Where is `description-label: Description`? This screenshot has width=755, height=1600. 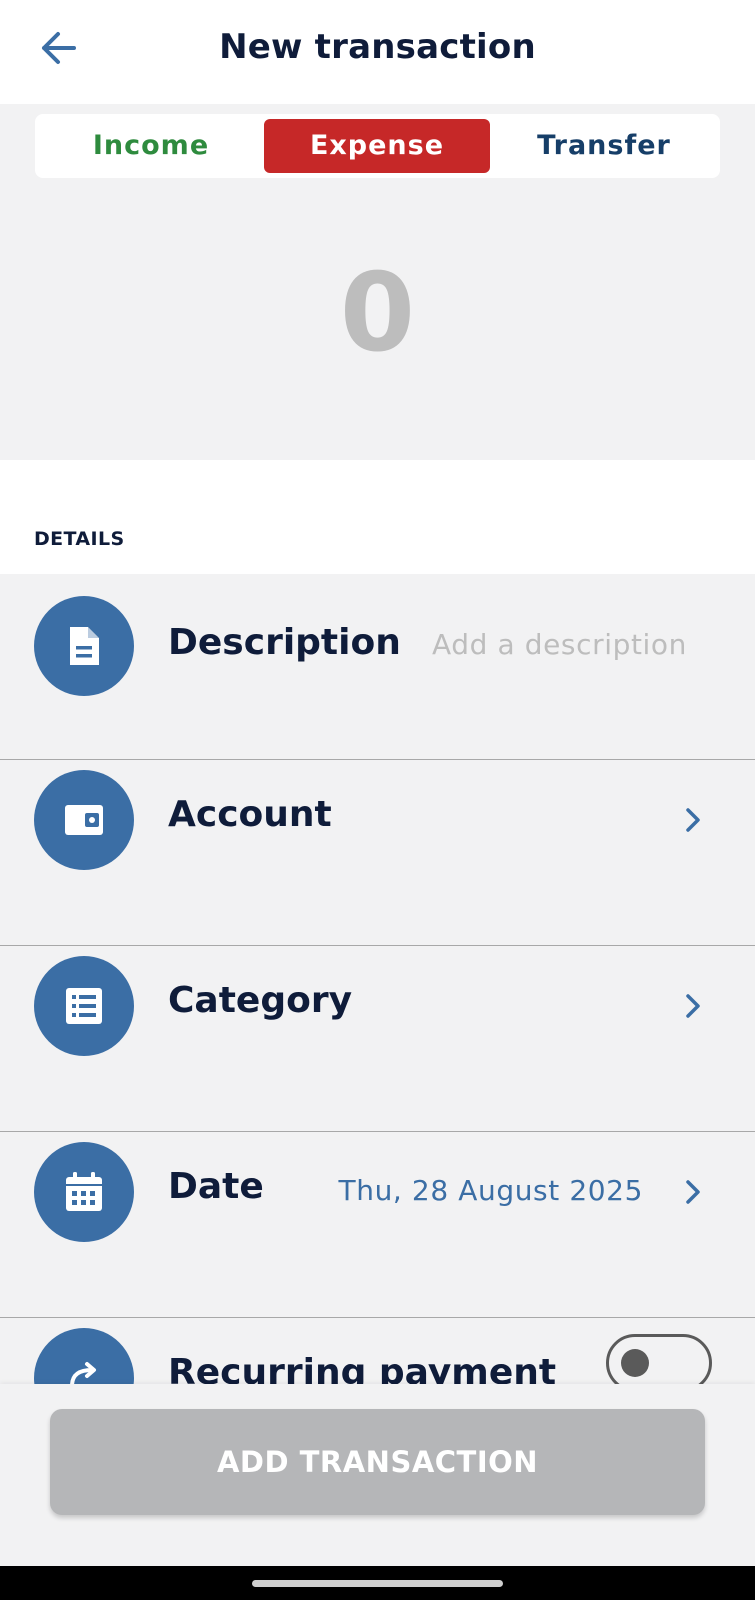
description-label: Description is located at coordinates (284, 642).